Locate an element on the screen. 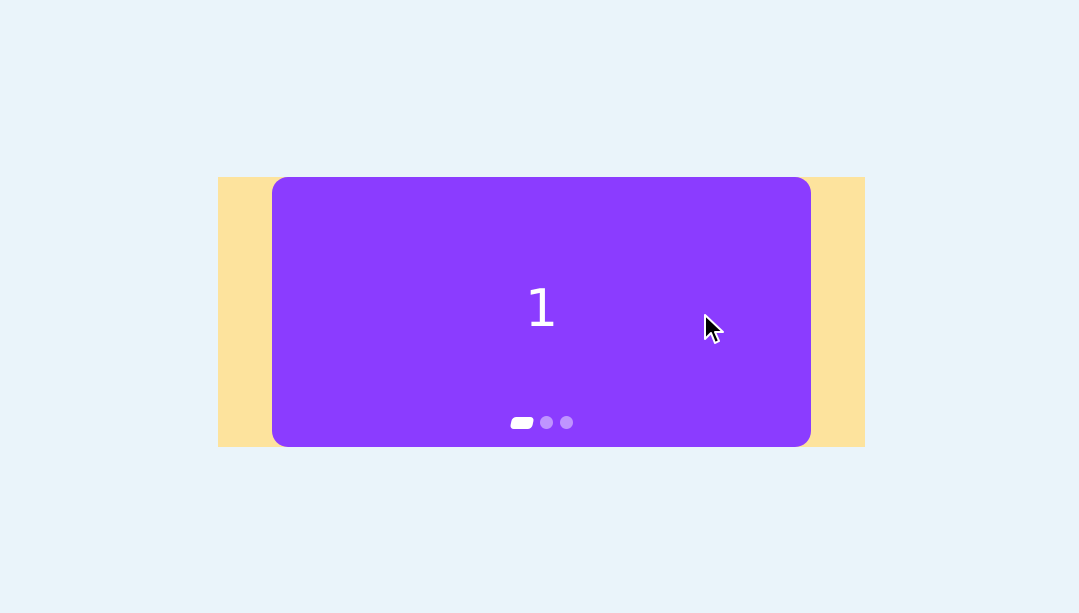 The height and width of the screenshot is (613, 1079). pagination-dots is located at coordinates (541, 422).